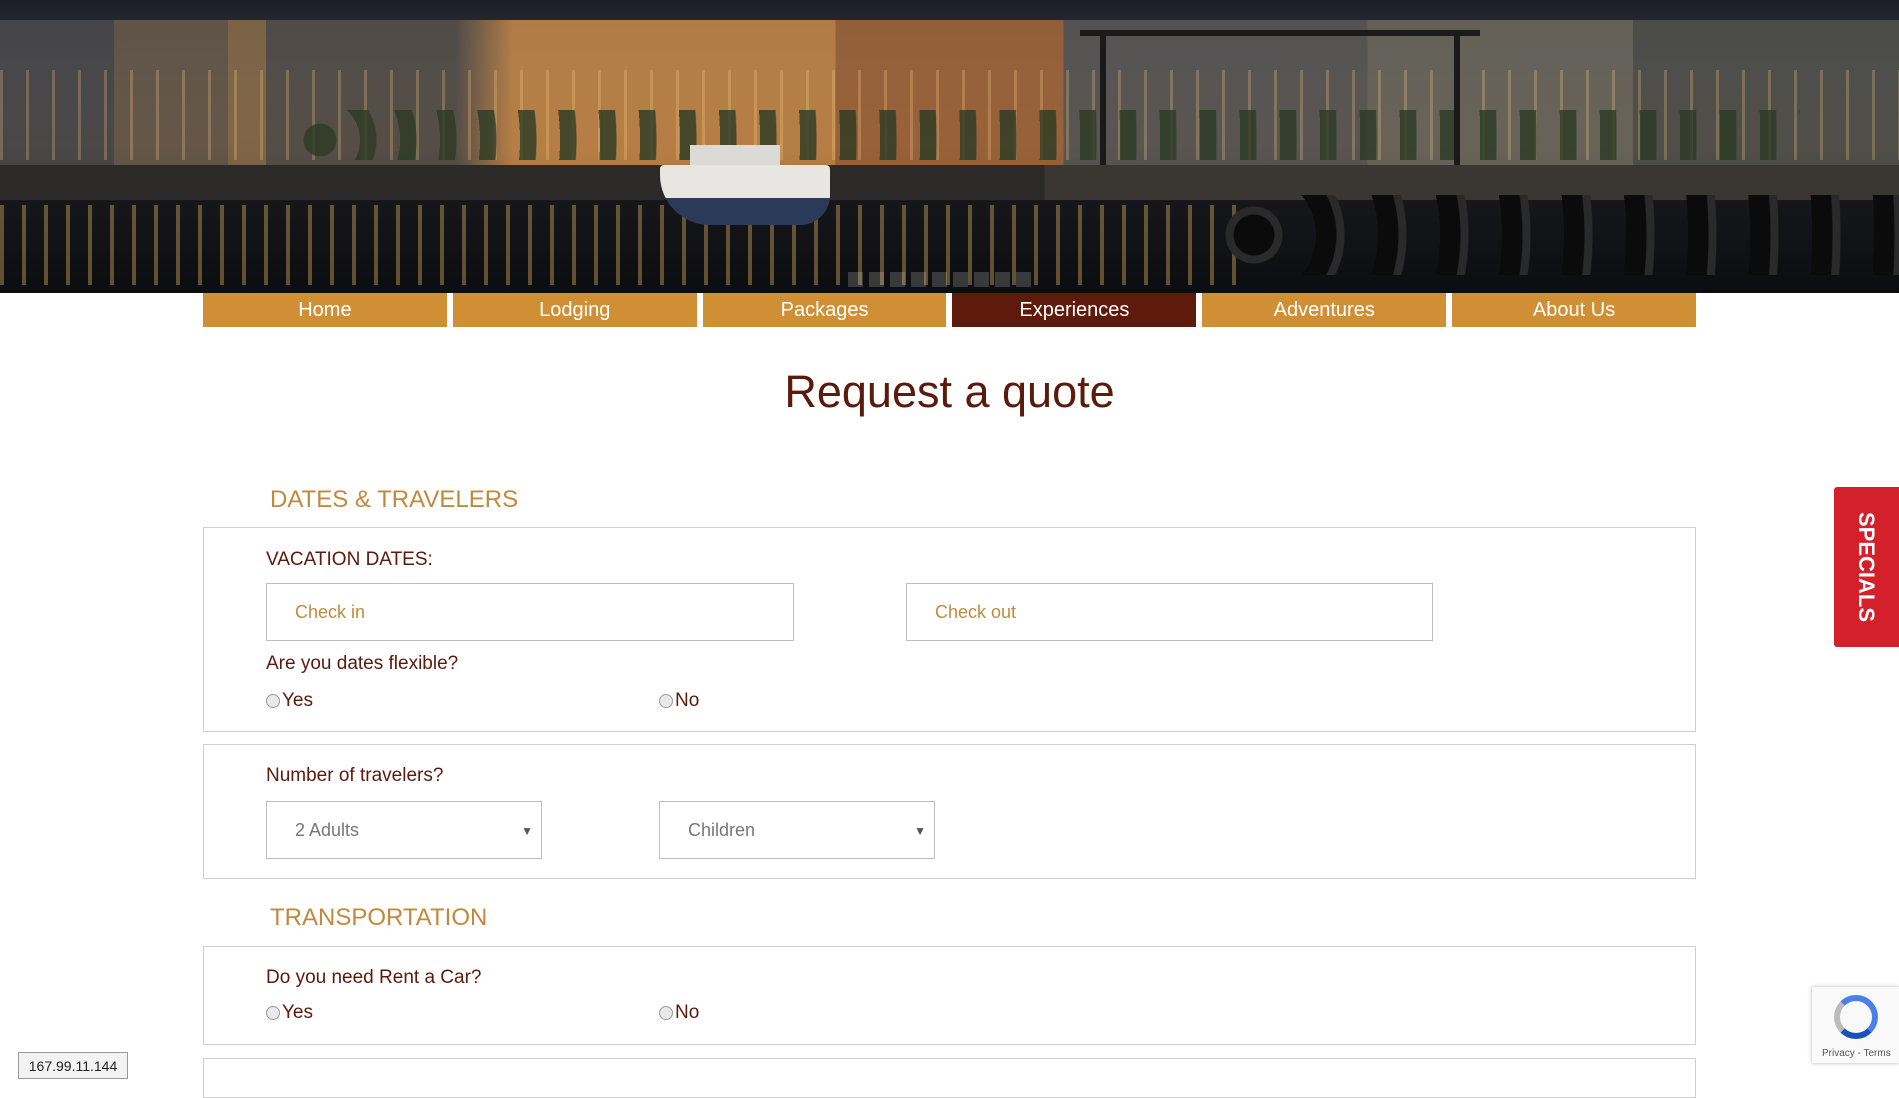  What do you see at coordinates (404, 830) in the screenshot?
I see `adults-select: 2 Adults ▼` at bounding box center [404, 830].